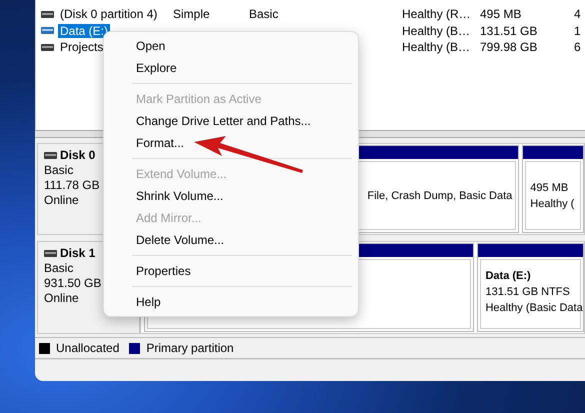 The height and width of the screenshot is (413, 585). What do you see at coordinates (509, 31) in the screenshot?
I see `table-cell-text: 131.51 GB` at bounding box center [509, 31].